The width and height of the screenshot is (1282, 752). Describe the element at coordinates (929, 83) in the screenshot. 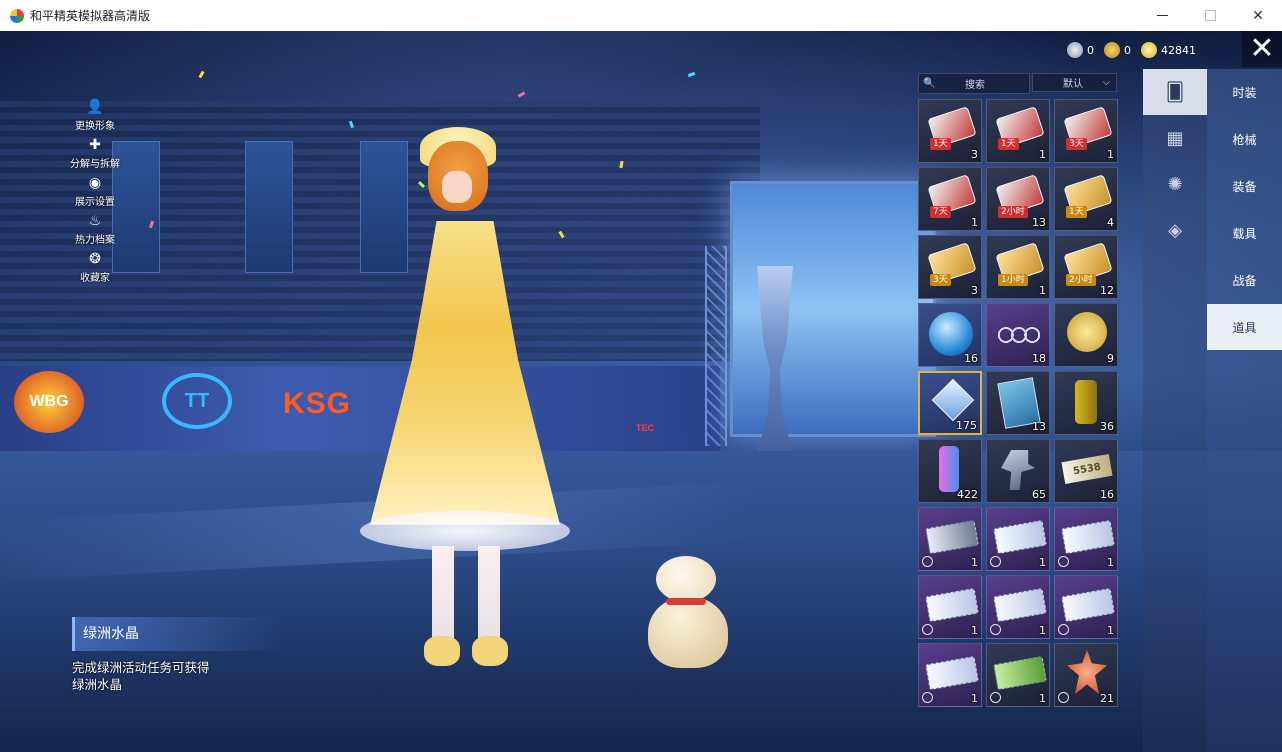

I see `search-icon: 🔍` at that location.